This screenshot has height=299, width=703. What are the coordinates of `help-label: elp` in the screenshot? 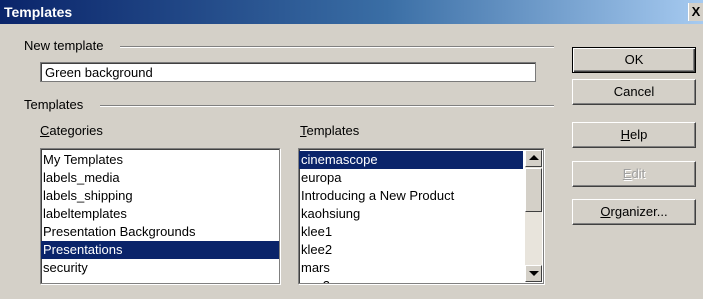 It's located at (639, 134).